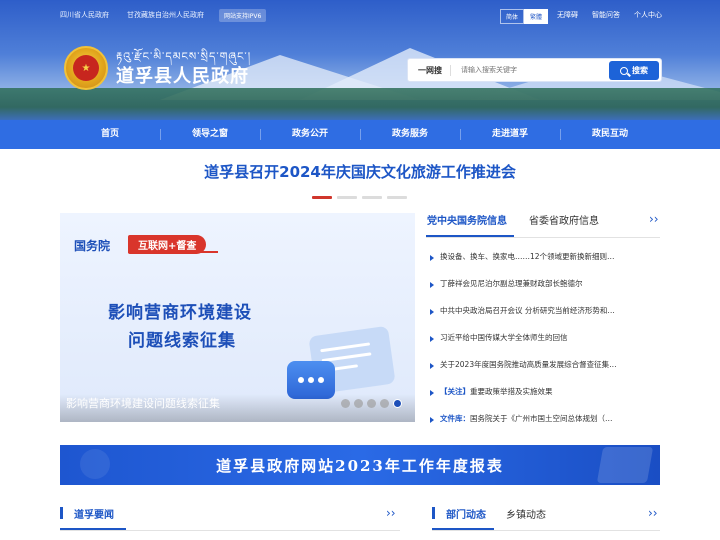 The height and width of the screenshot is (540, 720). What do you see at coordinates (510, 134) in the screenshot?
I see `nav-about-daofu: 走进道孚` at bounding box center [510, 134].